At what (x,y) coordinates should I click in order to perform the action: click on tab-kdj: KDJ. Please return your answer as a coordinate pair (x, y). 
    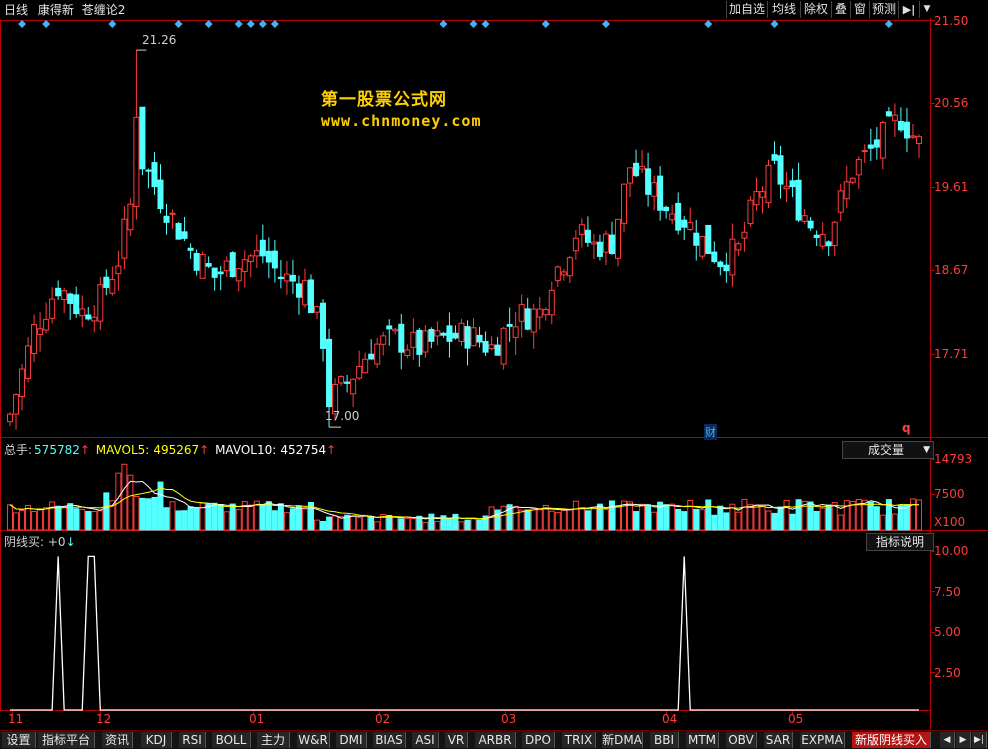
    Looking at the image, I should click on (156, 740).